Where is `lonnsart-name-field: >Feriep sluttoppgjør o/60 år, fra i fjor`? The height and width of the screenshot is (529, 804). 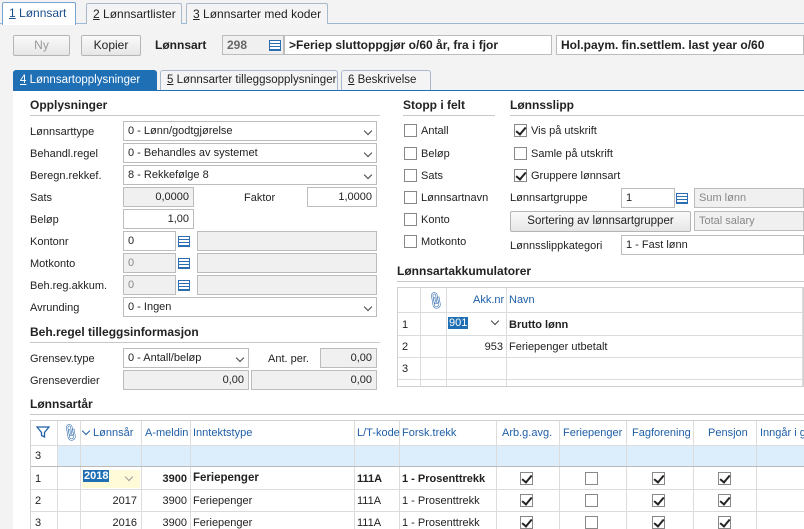
lonnsart-name-field: >Feriep sluttoppgjør o/60 år, fra i fjor is located at coordinates (418, 45).